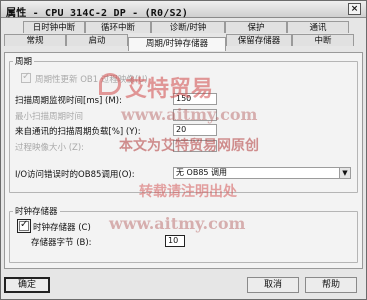  I want to click on close-icon: ×, so click(354, 9).